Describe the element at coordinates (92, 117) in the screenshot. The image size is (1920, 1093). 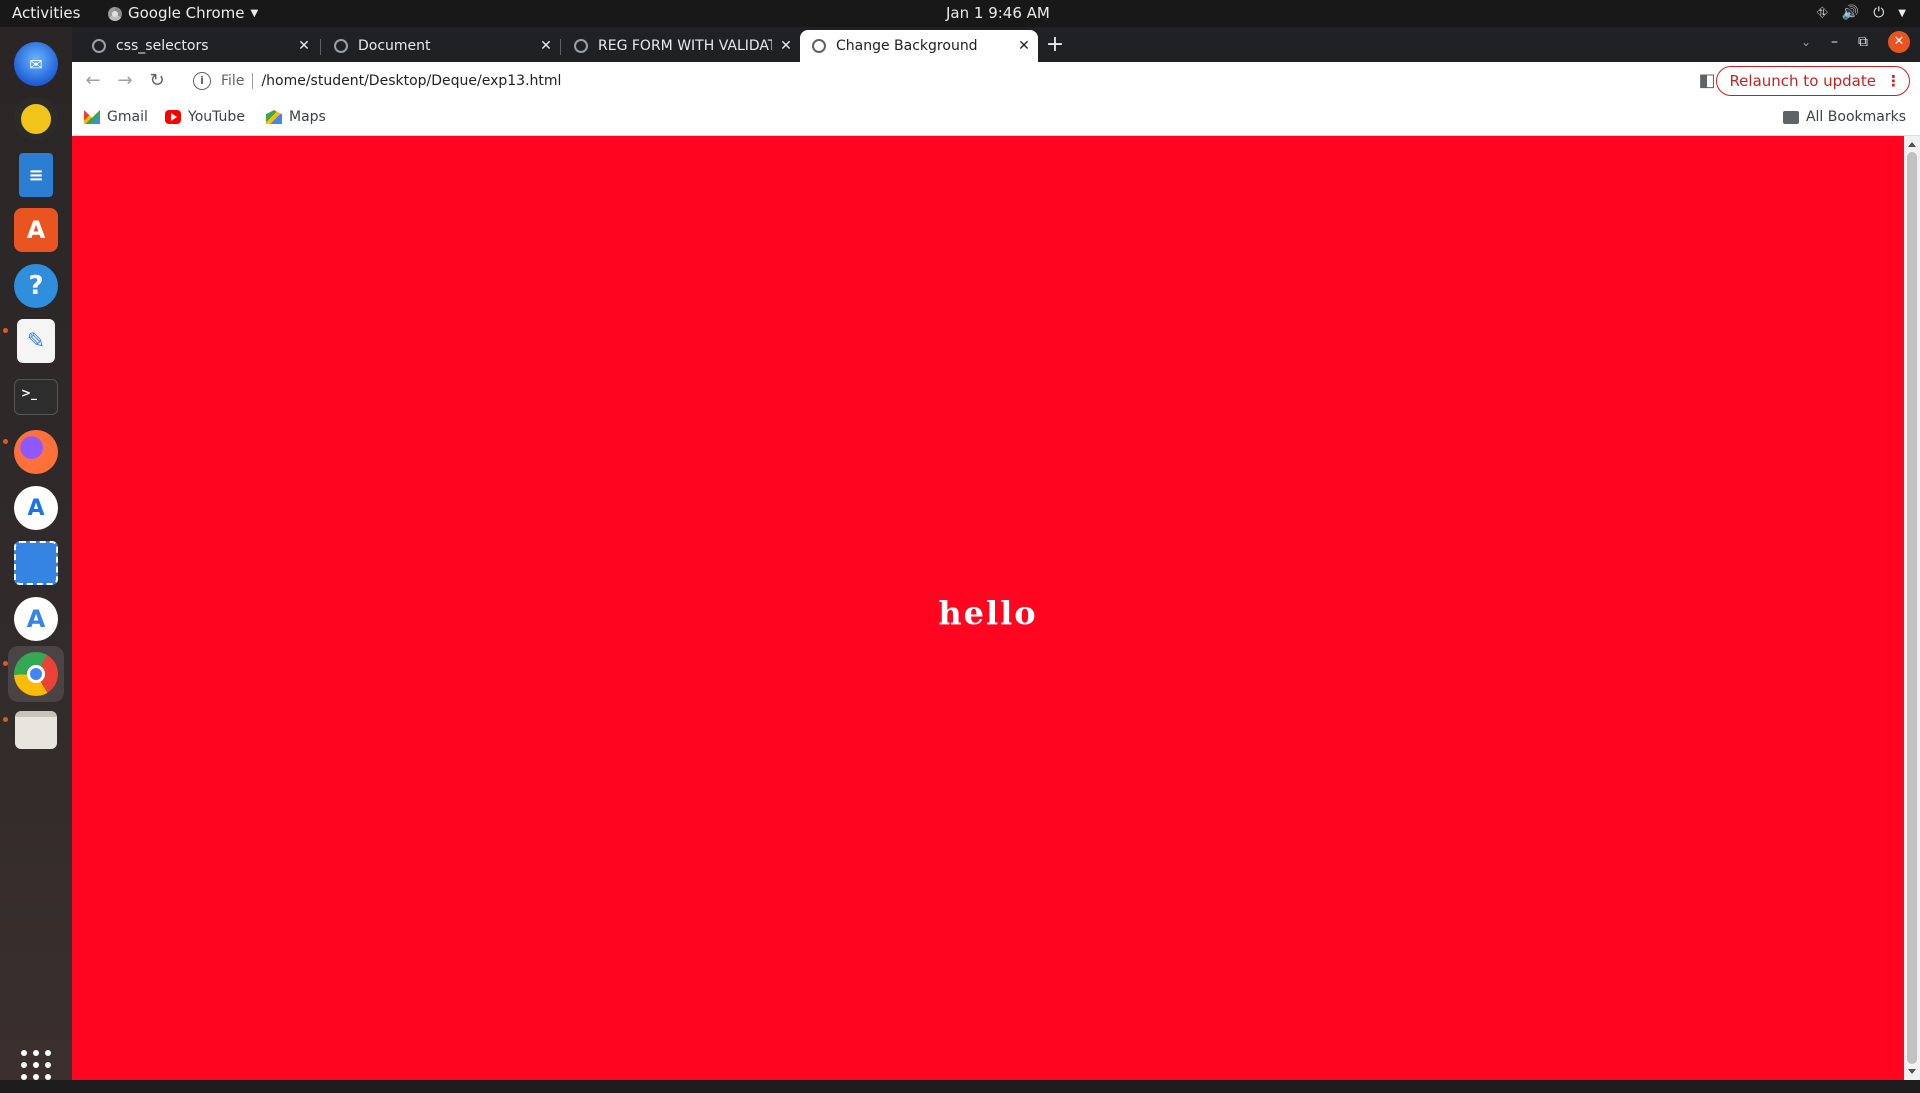
I see `gmail-icon` at that location.